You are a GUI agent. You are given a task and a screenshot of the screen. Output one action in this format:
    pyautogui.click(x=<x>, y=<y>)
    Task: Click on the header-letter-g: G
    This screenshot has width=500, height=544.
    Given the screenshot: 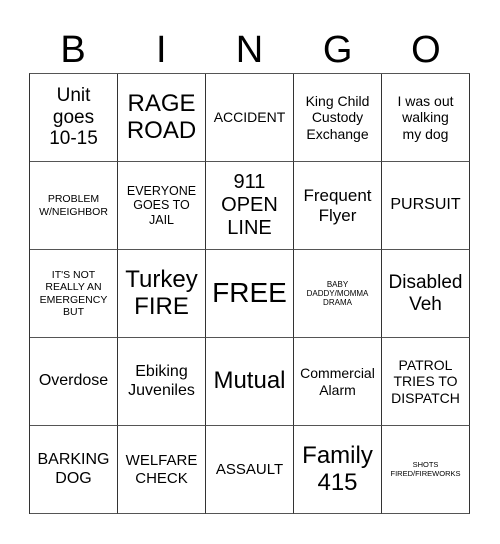 What is the action you would take?
    pyautogui.click(x=337, y=50)
    